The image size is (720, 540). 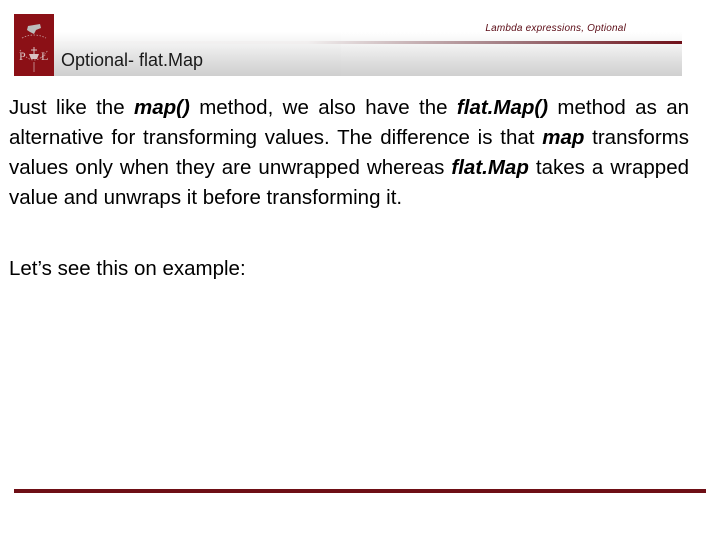 What do you see at coordinates (132, 60) in the screenshot?
I see `slide-title: Optional- flat.Map` at bounding box center [132, 60].